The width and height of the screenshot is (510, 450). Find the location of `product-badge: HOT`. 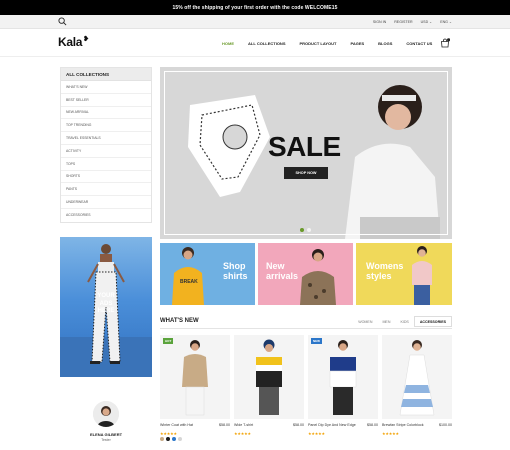

product-badge: HOT is located at coordinates (168, 341).